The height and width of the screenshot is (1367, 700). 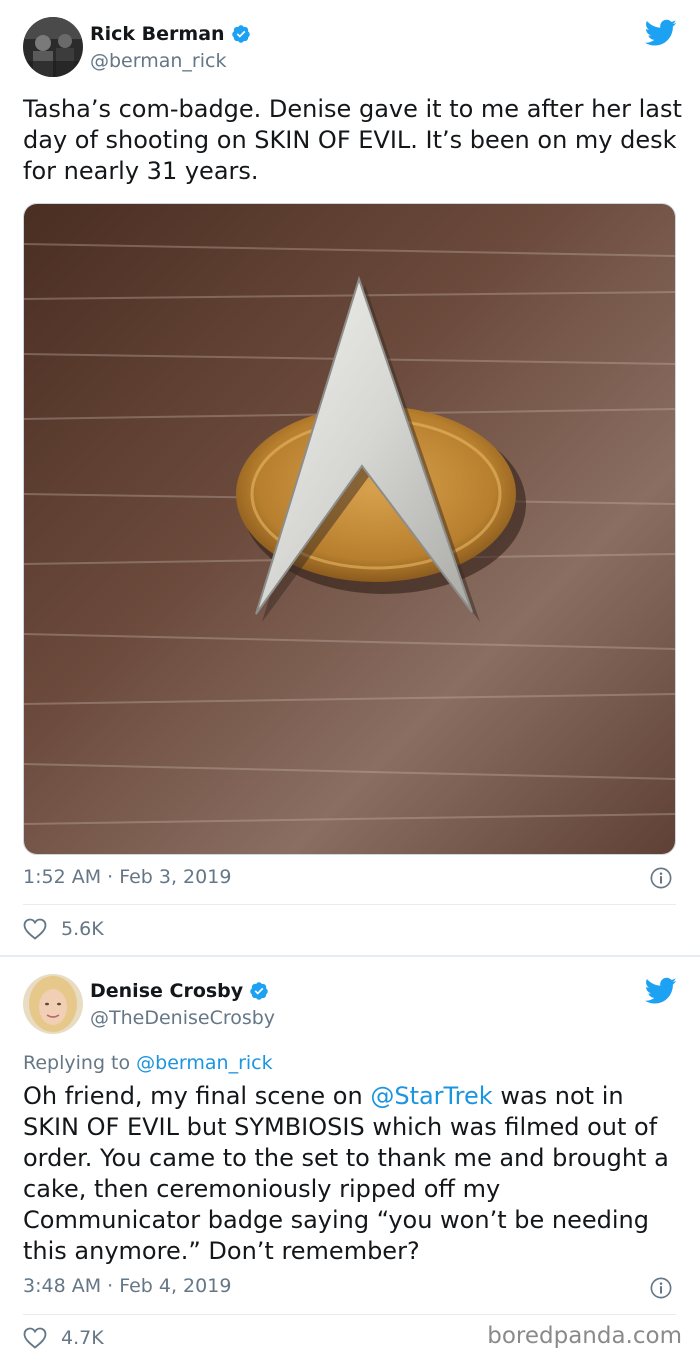 I want to click on watermark: boredpanda.com, so click(x=584, y=1336).